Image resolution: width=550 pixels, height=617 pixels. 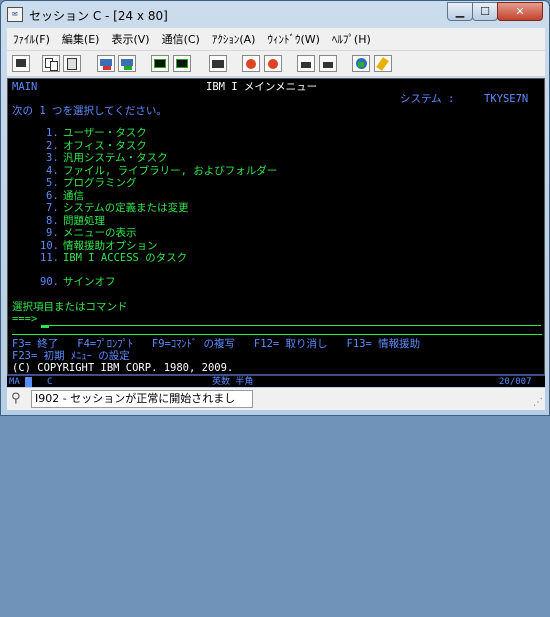 What do you see at coordinates (45, 327) in the screenshot?
I see `text-cursor` at bounding box center [45, 327].